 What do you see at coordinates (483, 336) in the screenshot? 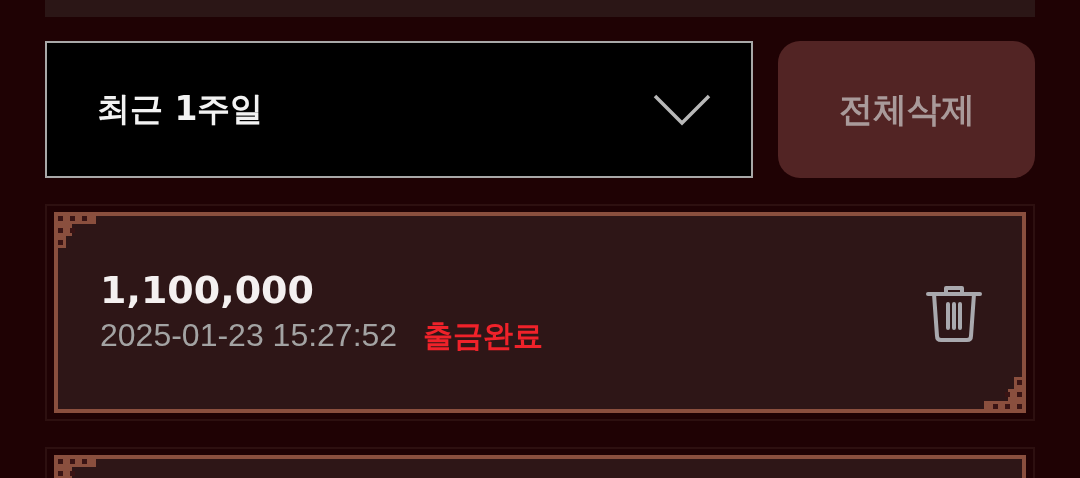
I see `status-label: 출금완료` at bounding box center [483, 336].